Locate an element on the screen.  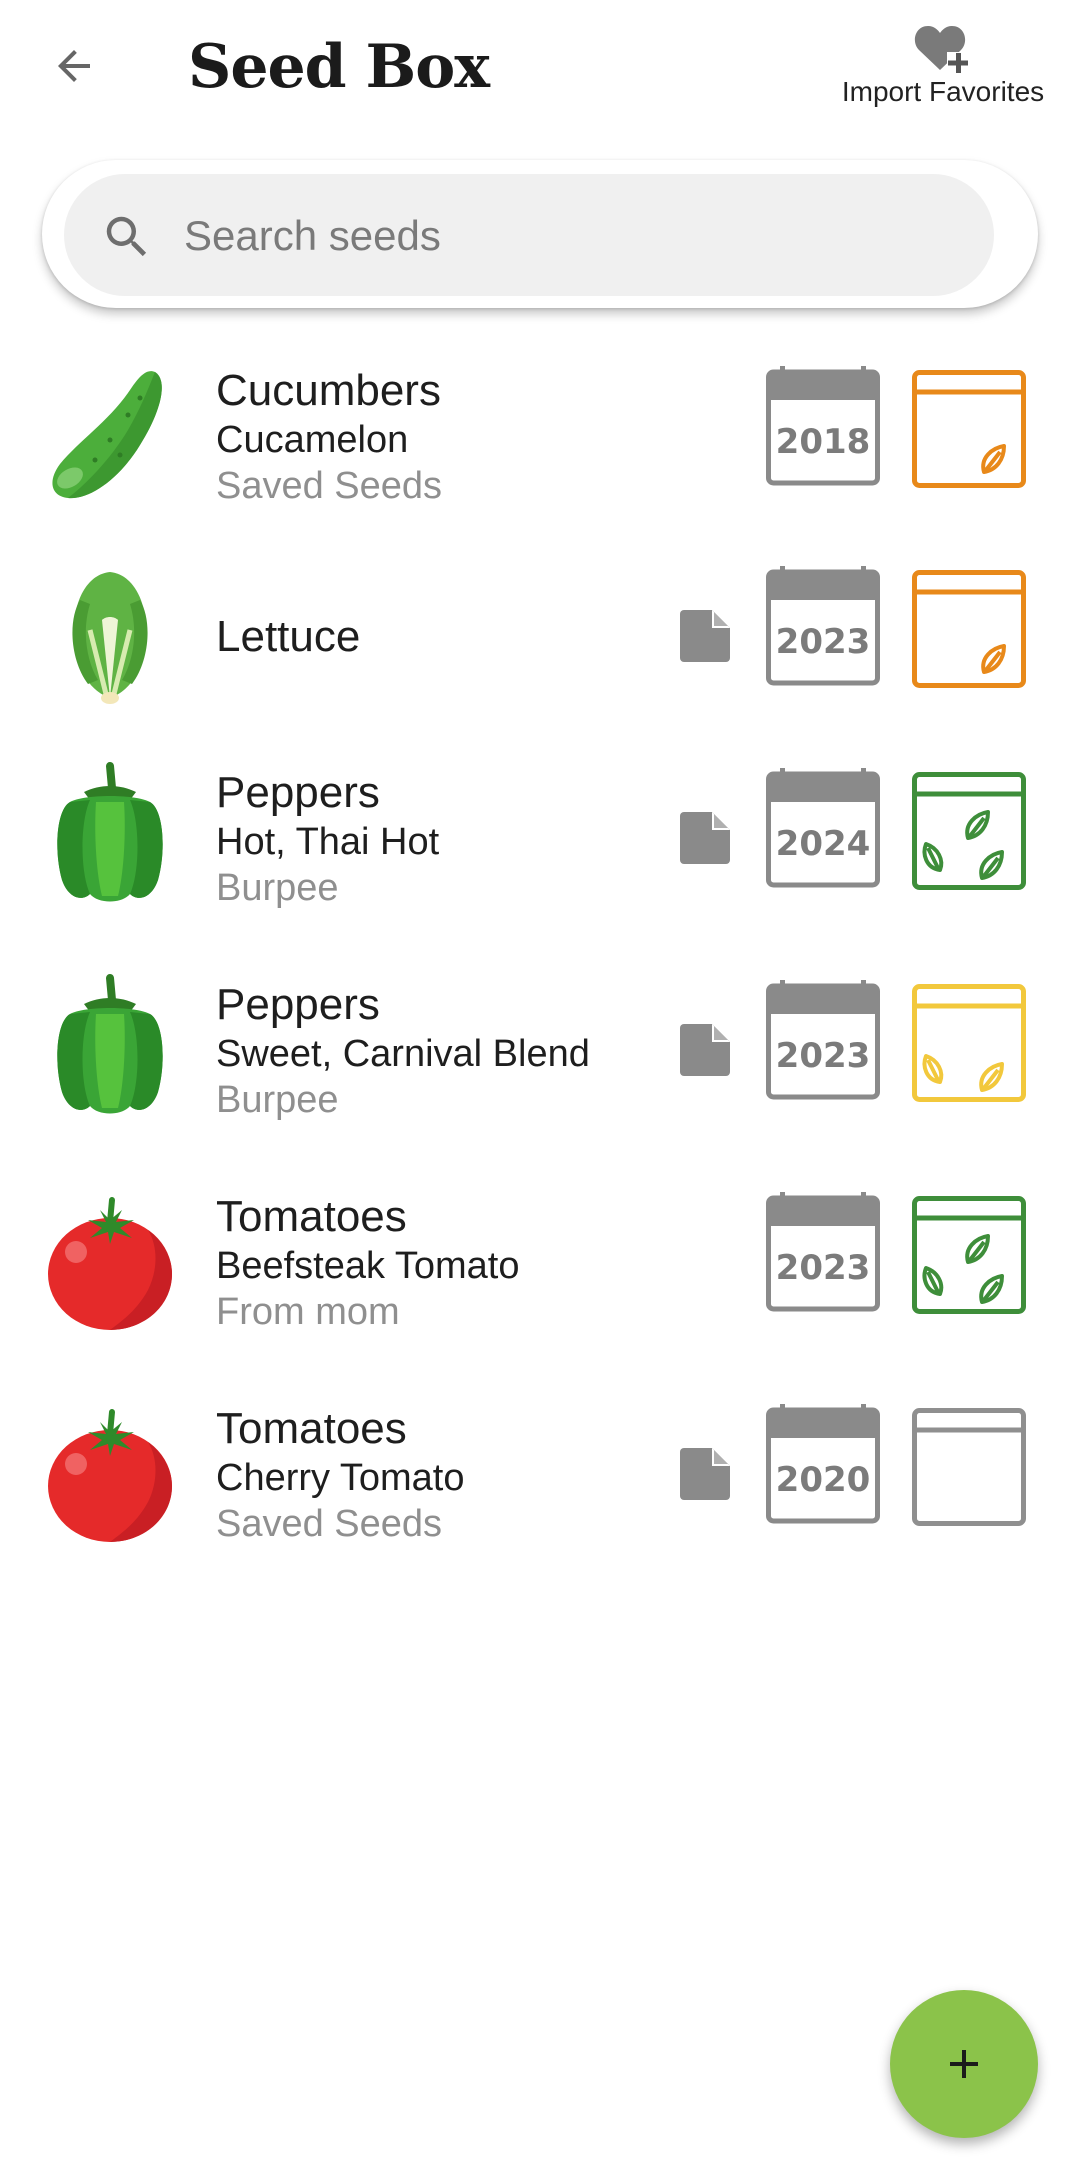
seed-row: Lettuce 2023 is located at coordinates (540, 637).